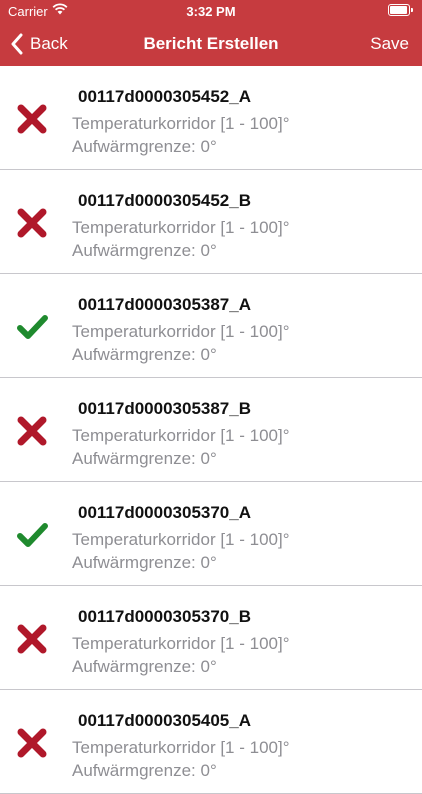 The height and width of the screenshot is (794, 422). I want to click on item-title: 00117d0000305370_B, so click(164, 616).